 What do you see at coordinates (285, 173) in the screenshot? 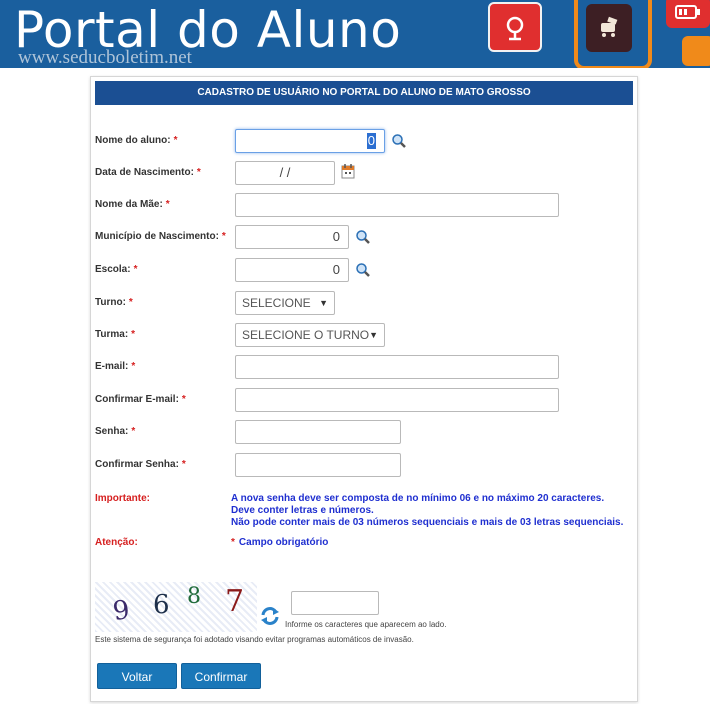
I see `data-nascimento-input: / /` at bounding box center [285, 173].